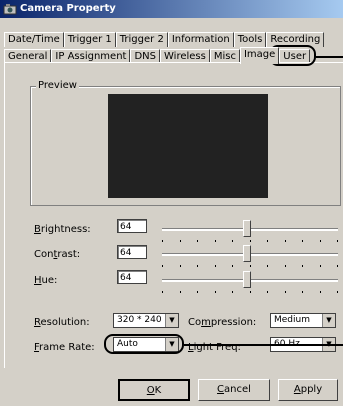 The image size is (343, 406). I want to click on tab-trigger-1: Trigger 1, so click(89, 39).